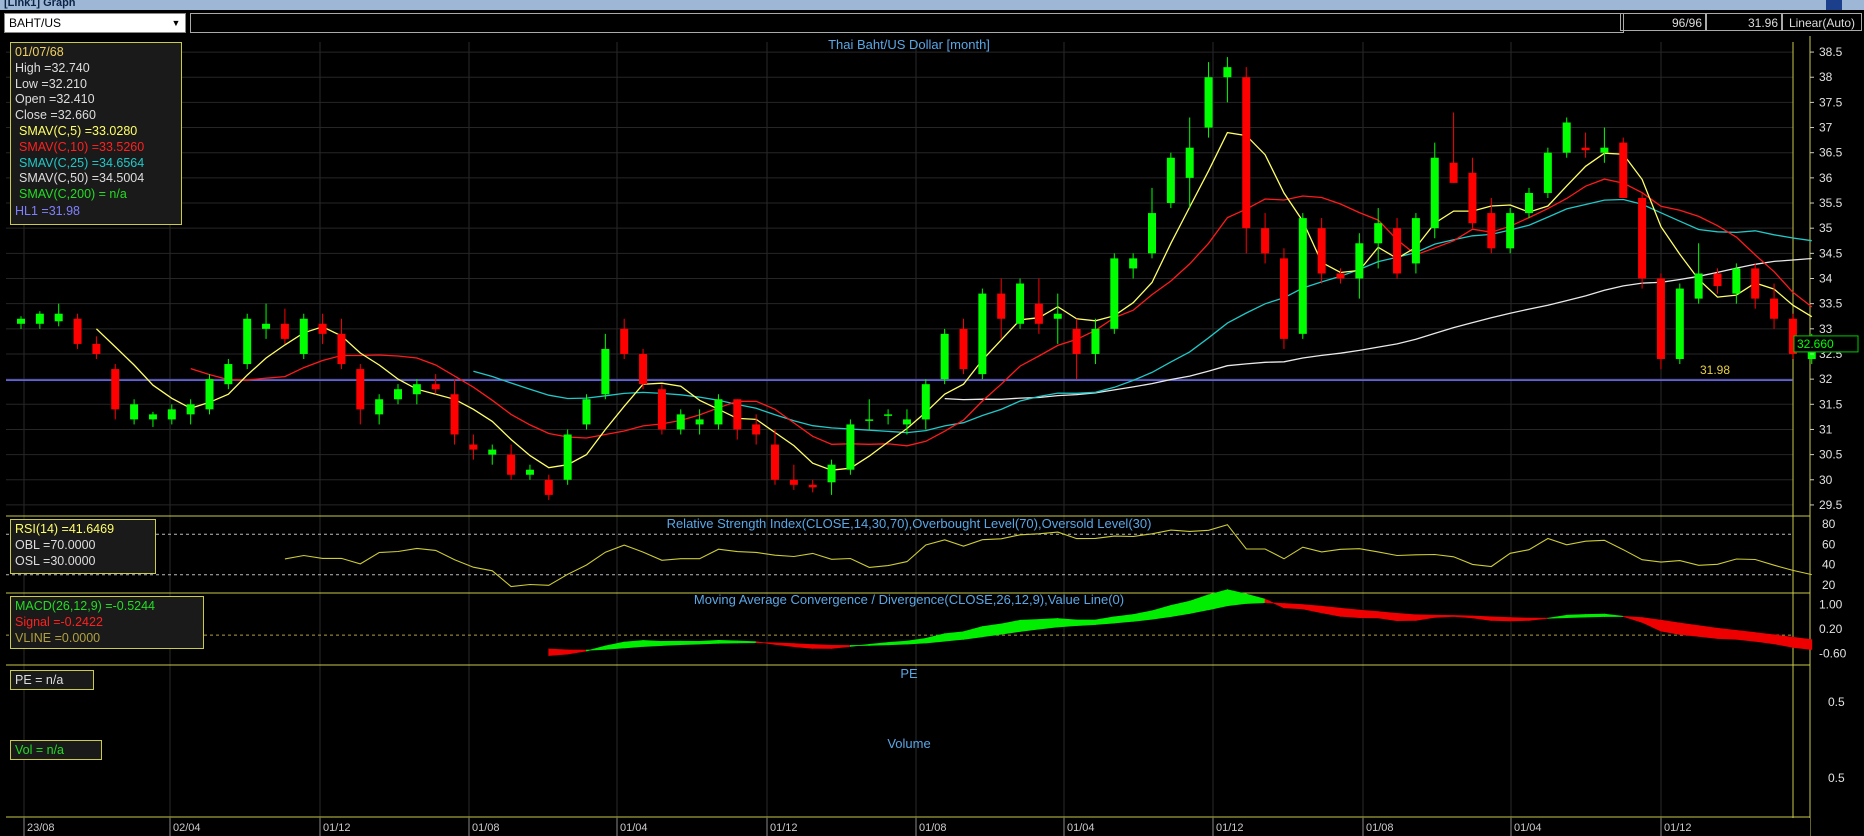 The width and height of the screenshot is (1864, 836). Describe the element at coordinates (1826, 279) in the screenshot. I see `y-tick-label: 34` at that location.